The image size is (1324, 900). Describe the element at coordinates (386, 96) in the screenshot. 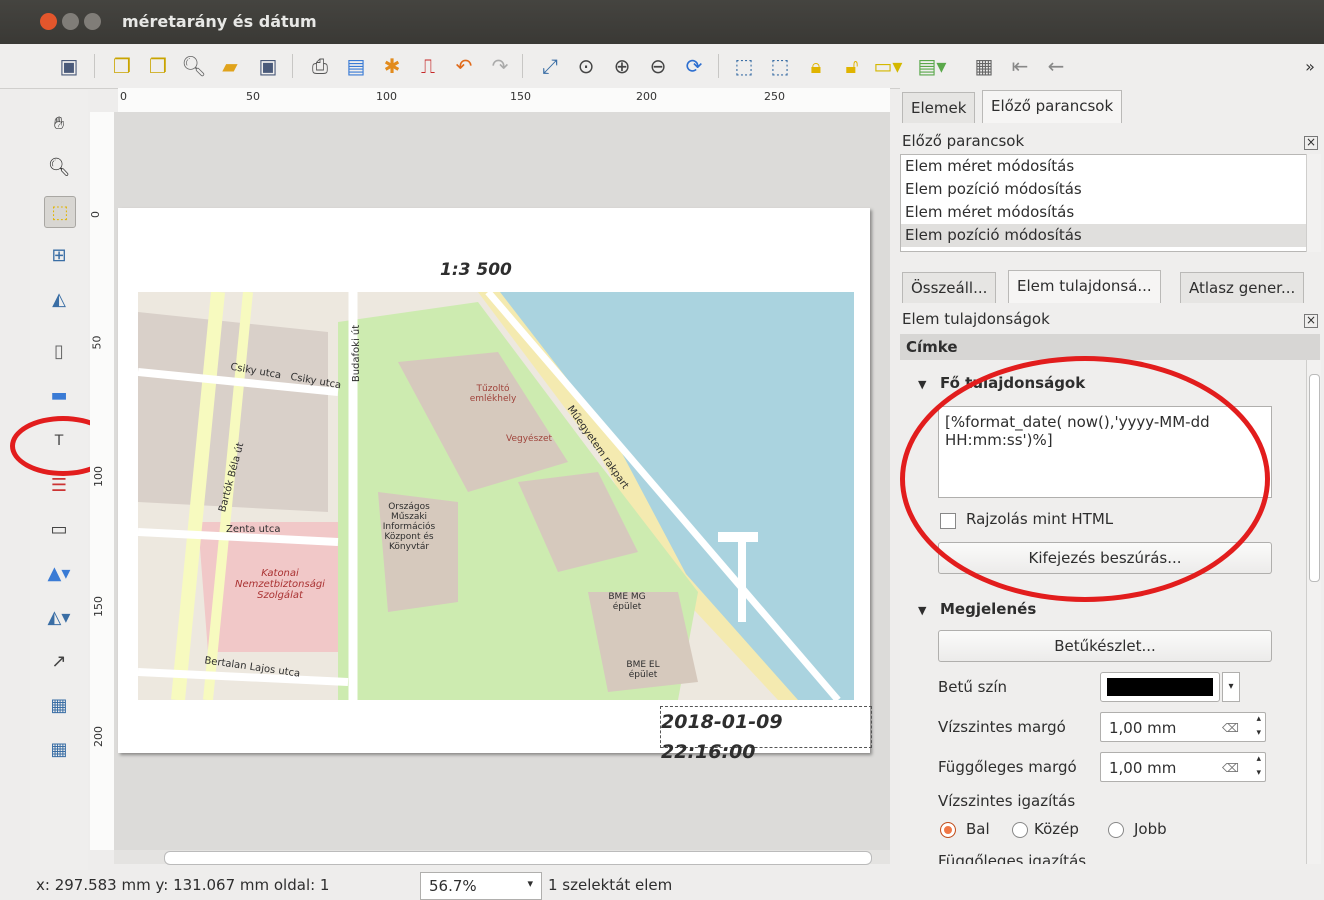

I see `ruler-label: 100` at that location.